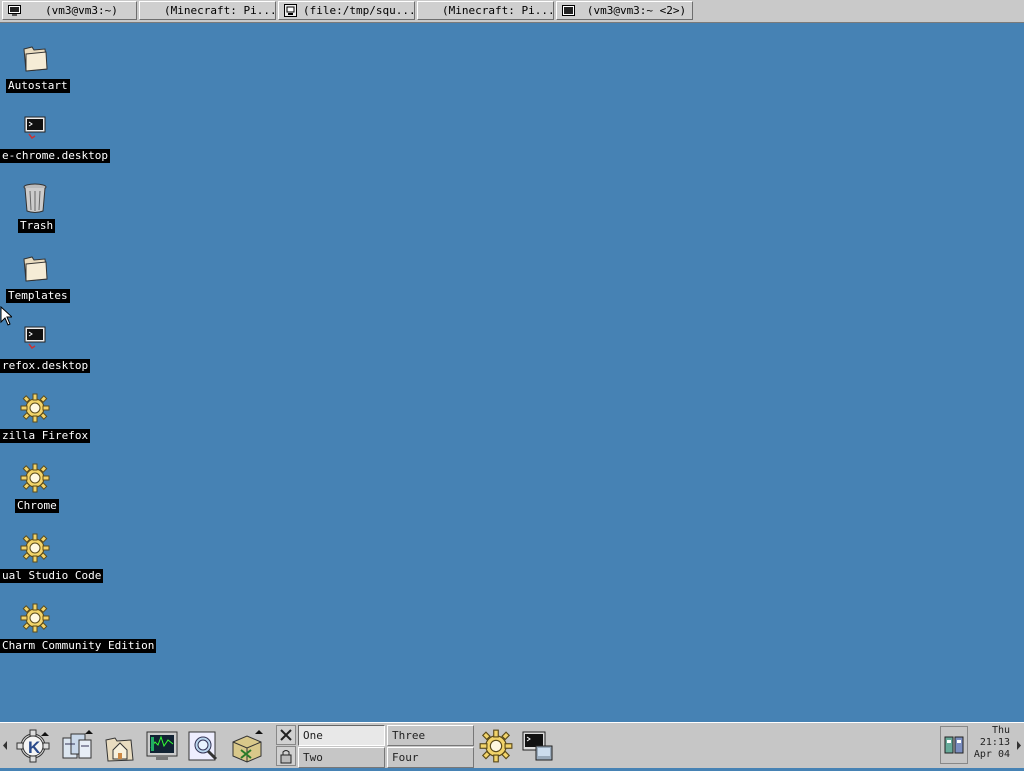 The image size is (1024, 771). What do you see at coordinates (636, 10) in the screenshot?
I see `task-label: (vm3@vm3:~ <2>)` at bounding box center [636, 10].